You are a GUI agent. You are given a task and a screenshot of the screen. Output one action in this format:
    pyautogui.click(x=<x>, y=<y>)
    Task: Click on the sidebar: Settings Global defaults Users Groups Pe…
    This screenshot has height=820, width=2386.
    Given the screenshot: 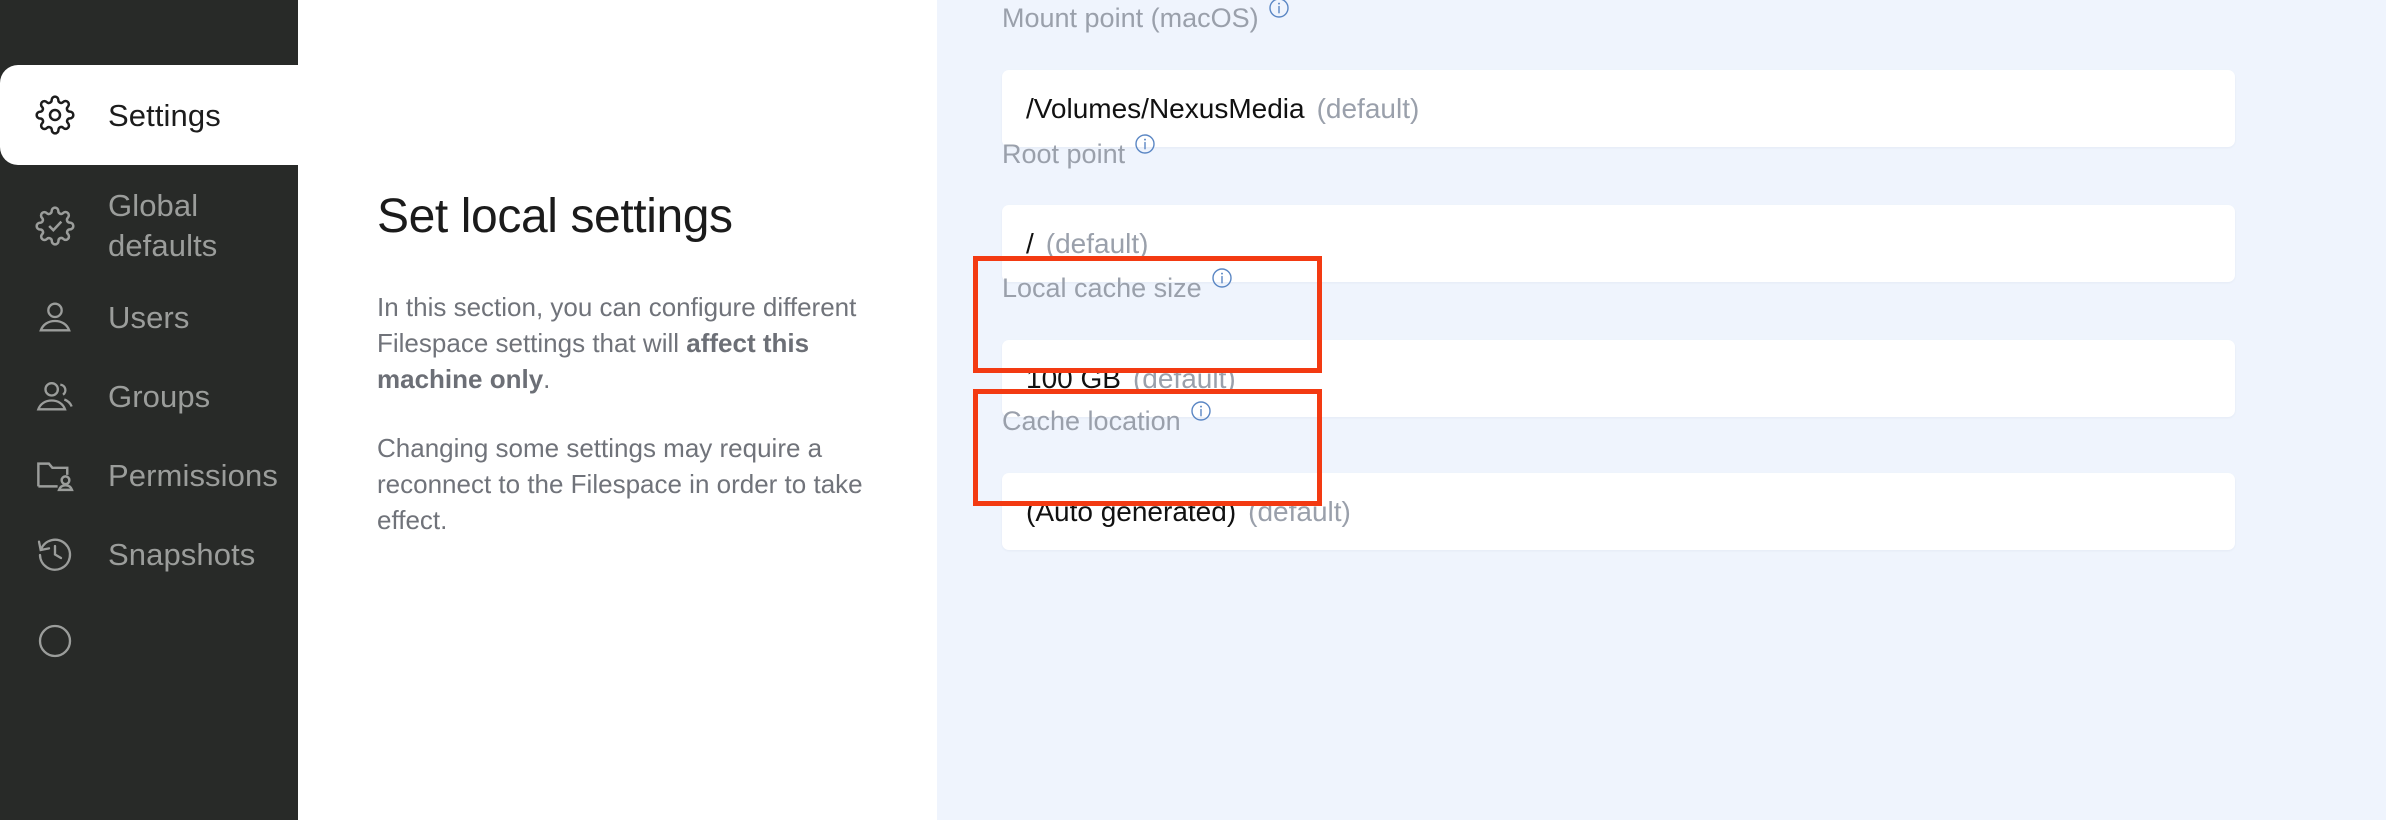 What is the action you would take?
    pyautogui.click(x=149, y=410)
    